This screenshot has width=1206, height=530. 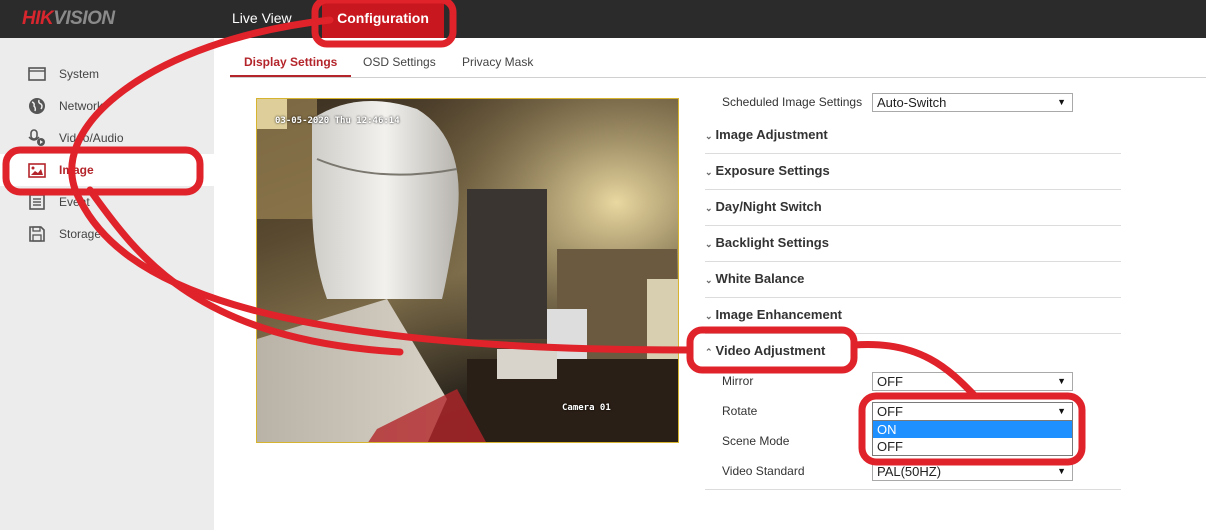 What do you see at coordinates (81, 106) in the screenshot?
I see `sidebar-item-label: Network` at bounding box center [81, 106].